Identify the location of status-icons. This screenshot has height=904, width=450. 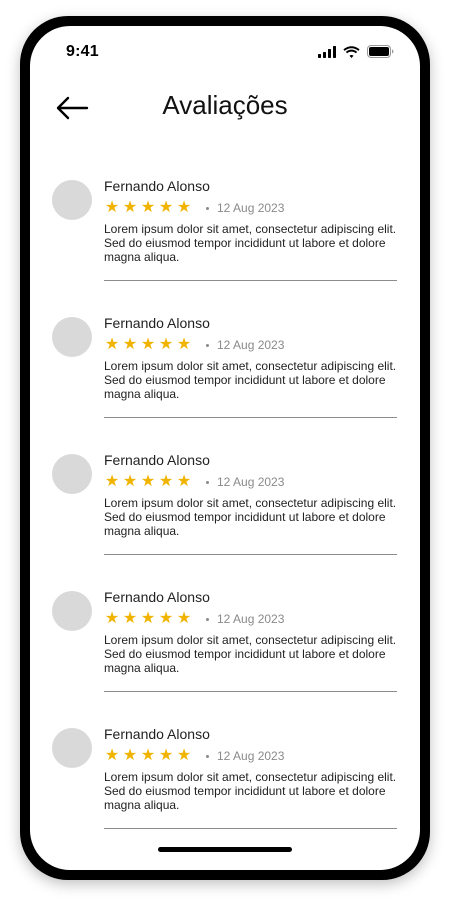
(356, 51).